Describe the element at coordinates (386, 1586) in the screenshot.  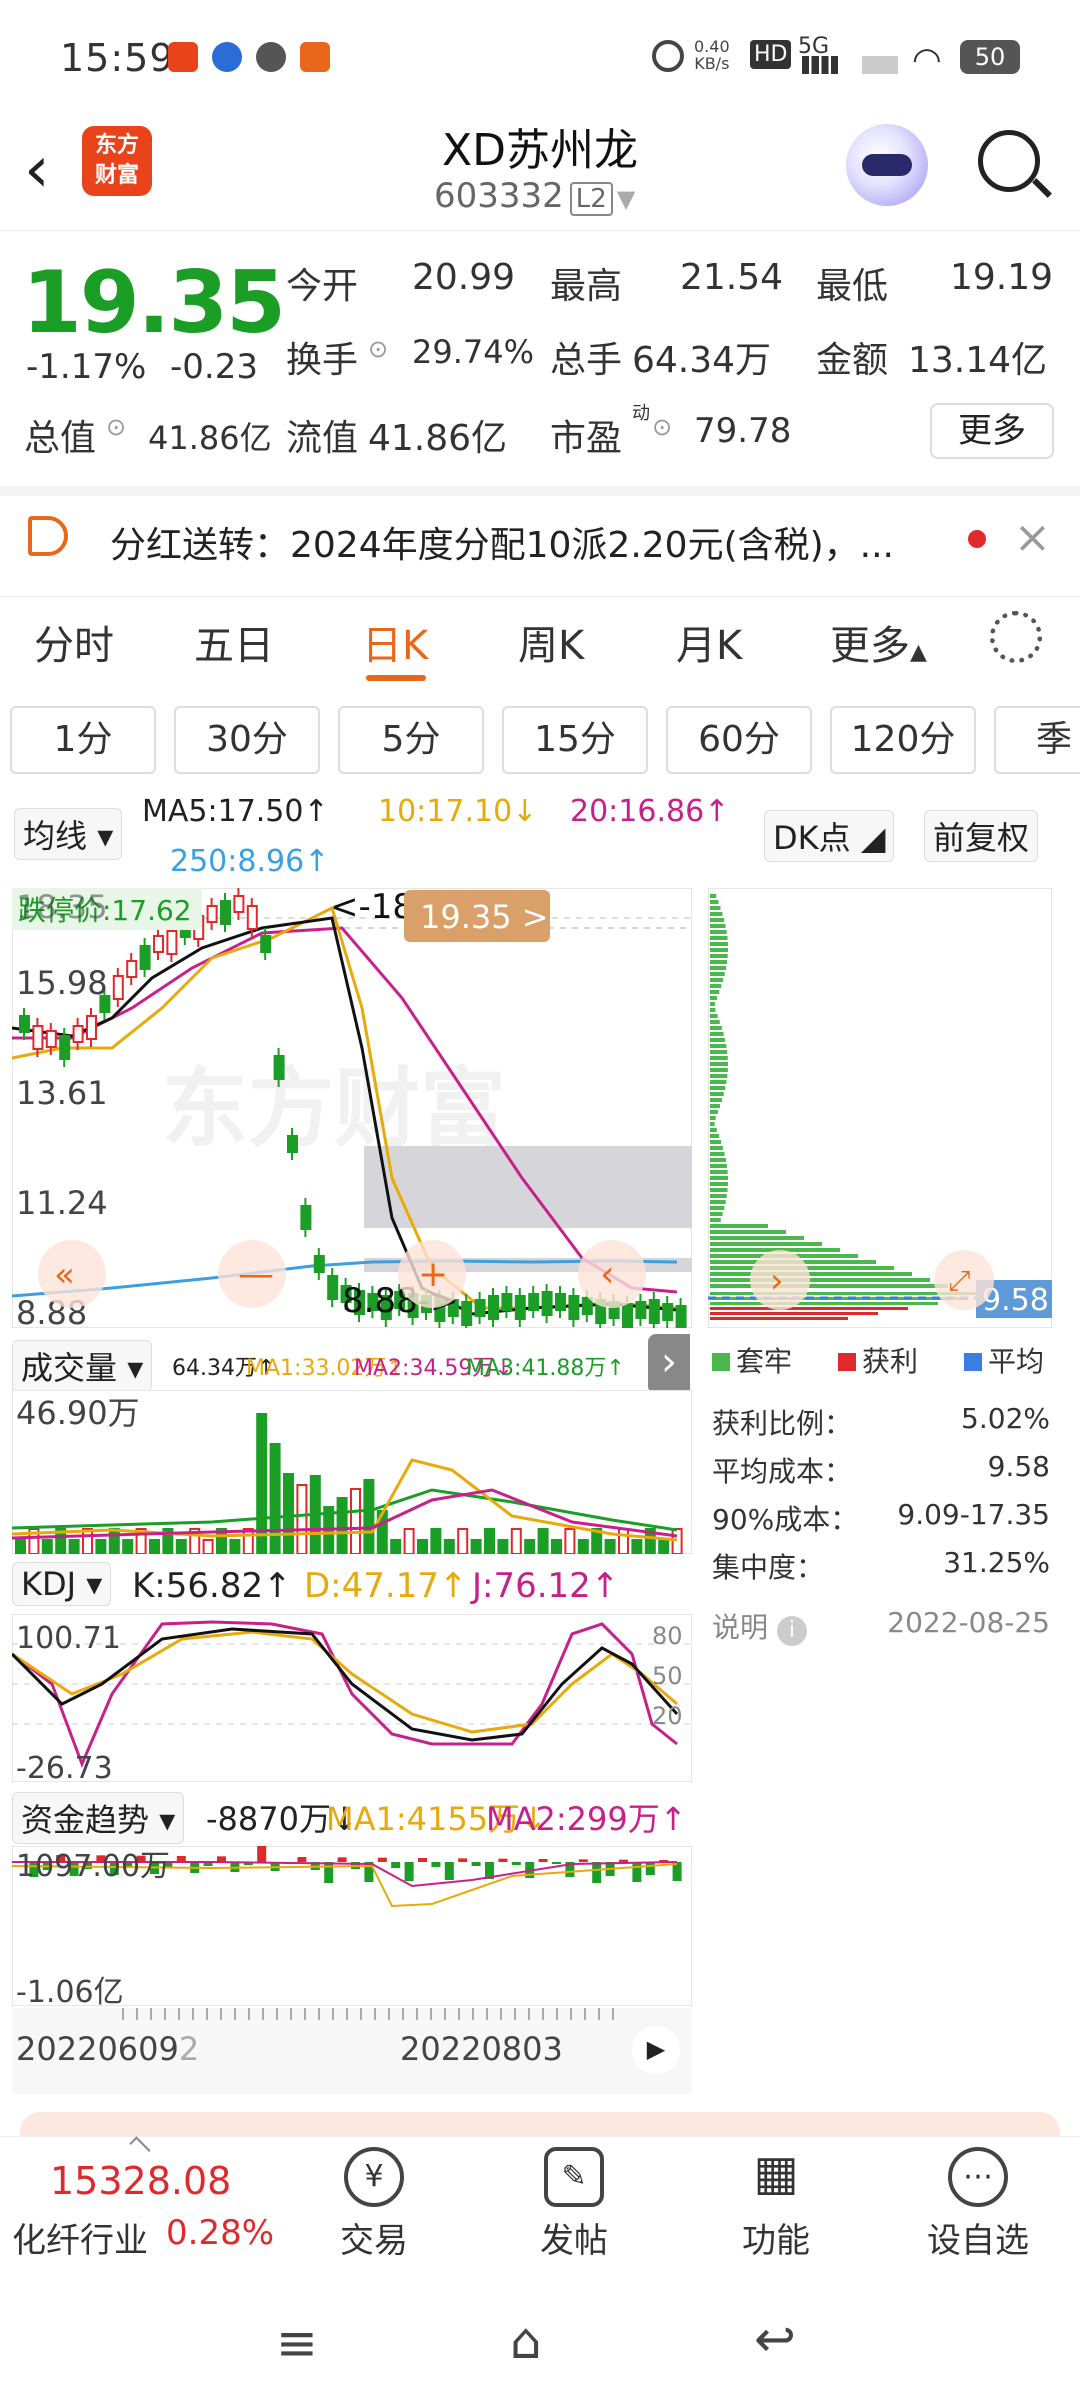
I see `kdj-d: D:47.17↑` at that location.